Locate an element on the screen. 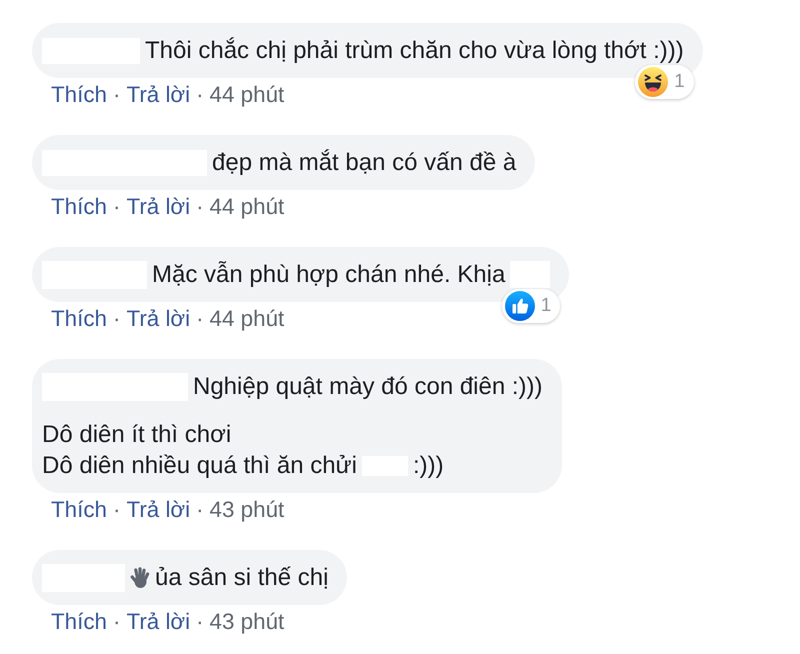  thumbs-up-icon is located at coordinates (519, 306).